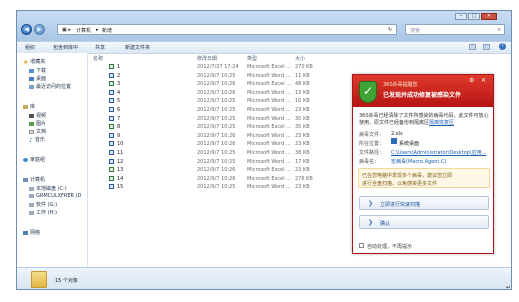 The height and width of the screenshot is (302, 519). I want to click on forward-button: ▶, so click(39, 29).